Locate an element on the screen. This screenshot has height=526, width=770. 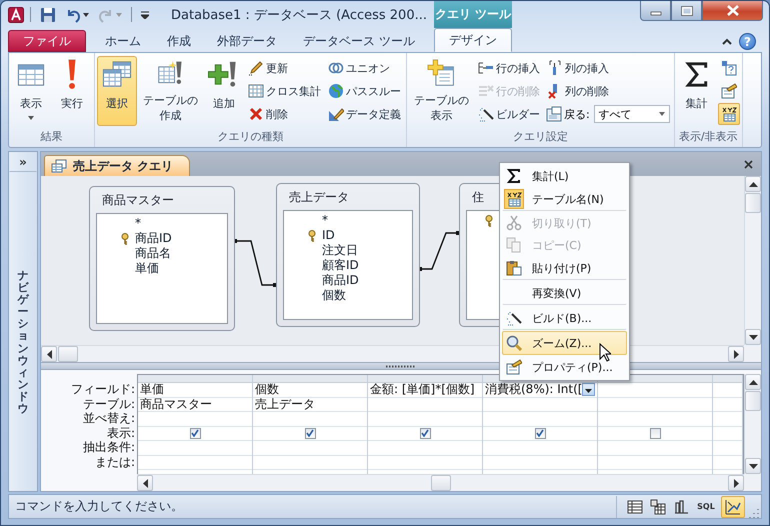
update-button: 更新 is located at coordinates (284, 68).